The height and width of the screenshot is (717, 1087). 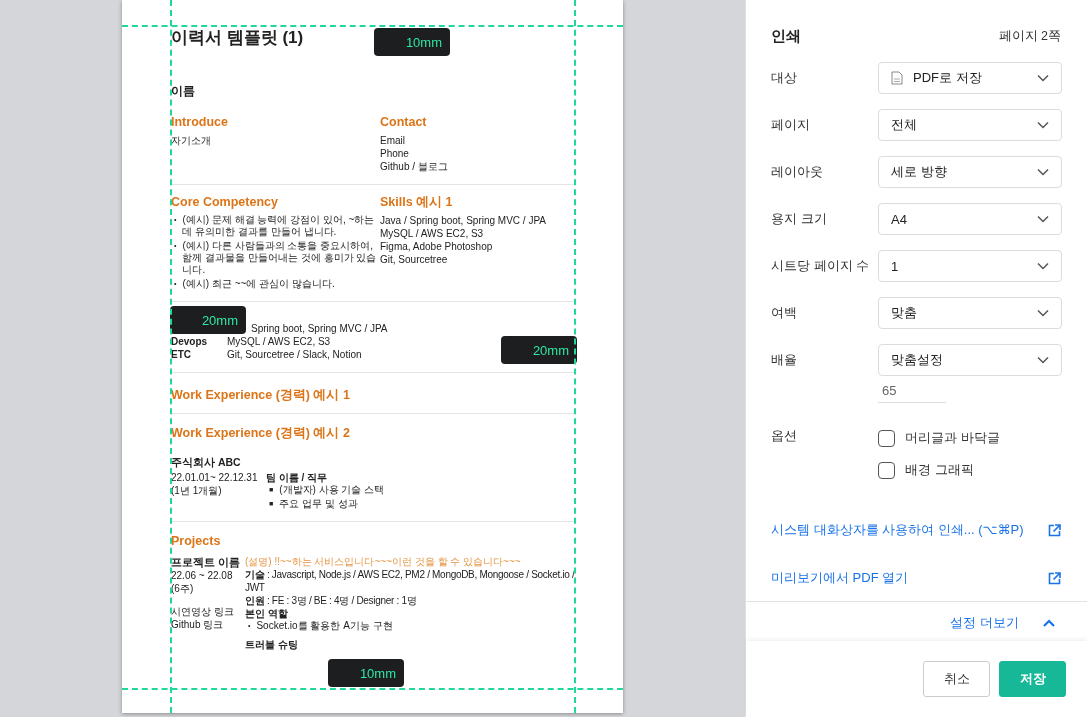 What do you see at coordinates (196, 541) in the screenshot?
I see `section-heading: Projects` at bounding box center [196, 541].